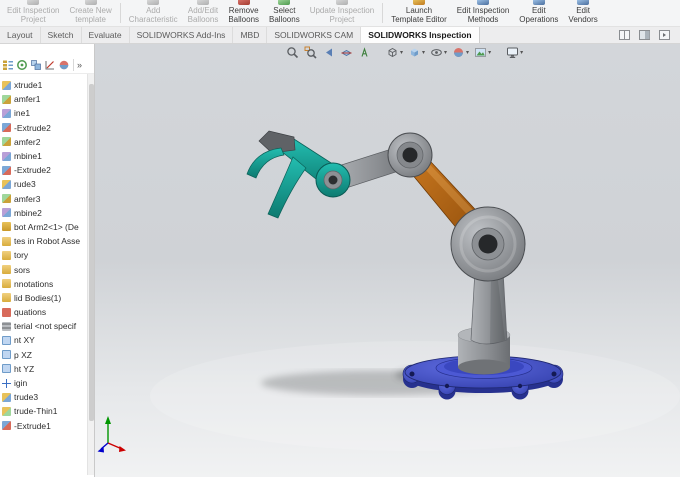  I want to click on zoom-fit-icon, so click(292, 52).